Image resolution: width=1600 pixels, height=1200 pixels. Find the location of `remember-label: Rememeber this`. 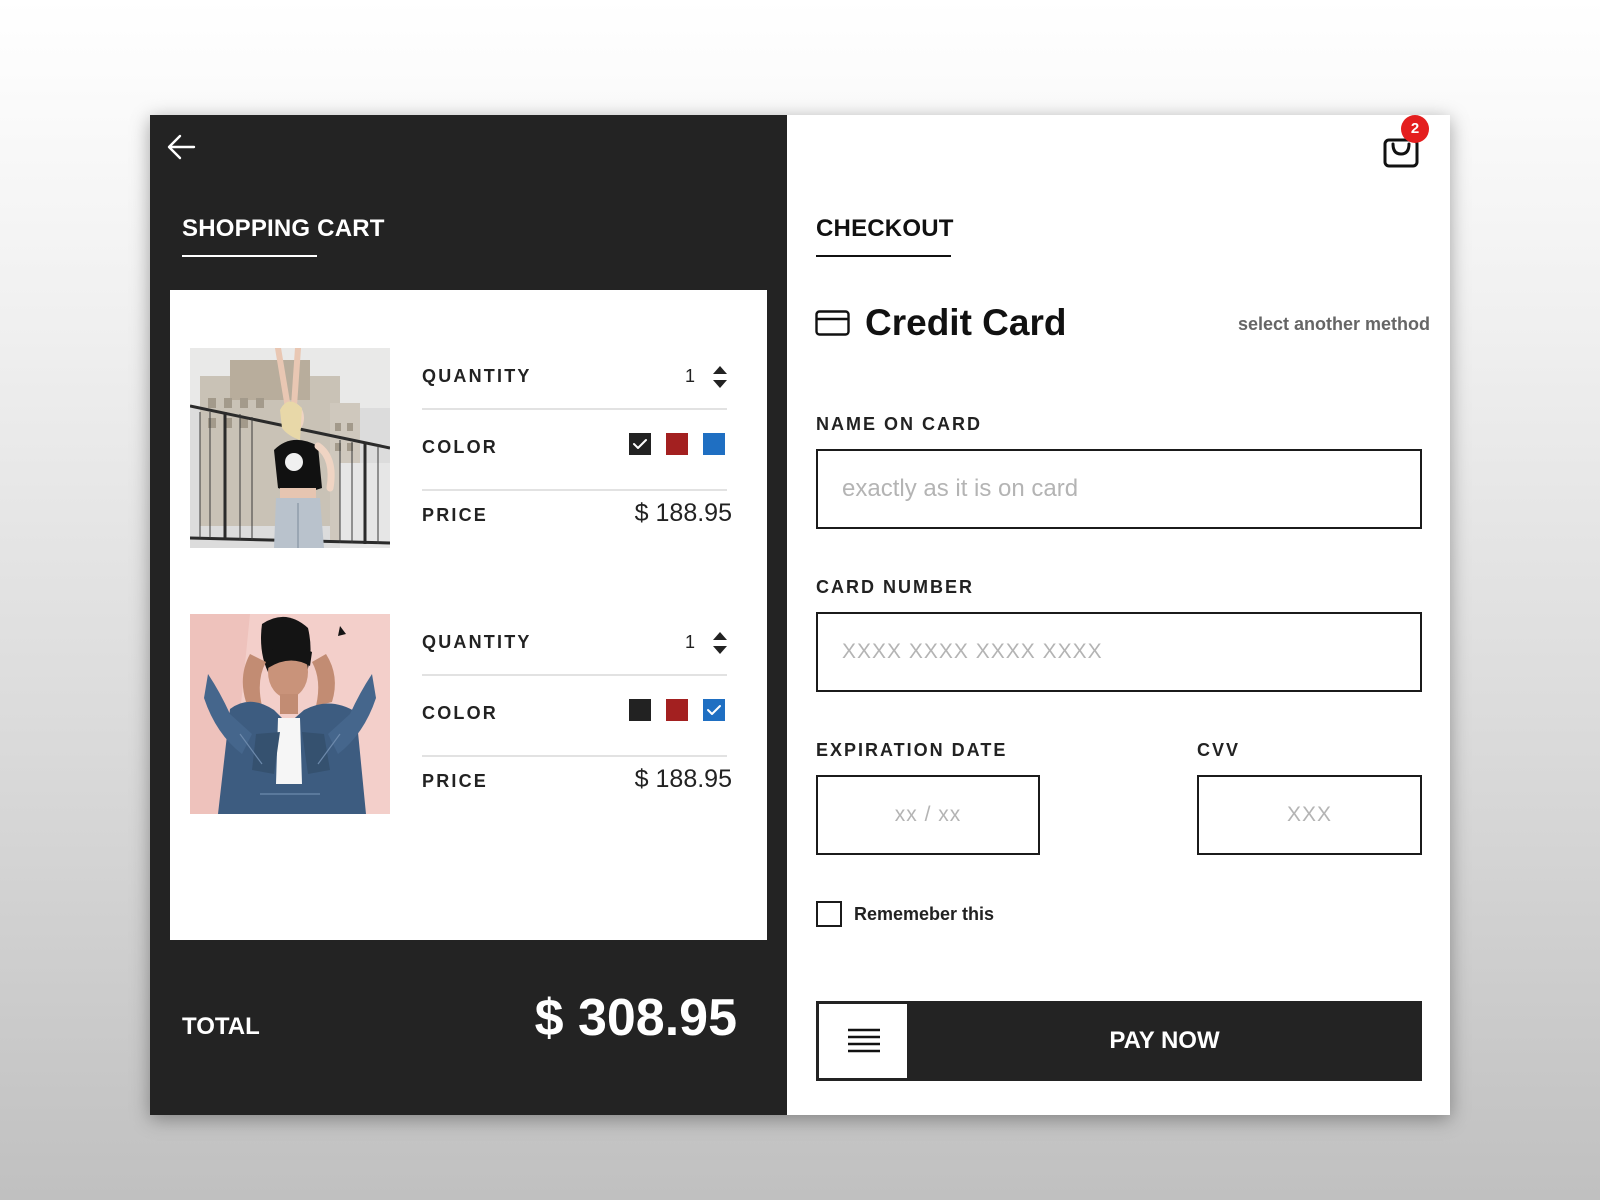

remember-label: Rememeber this is located at coordinates (924, 914).